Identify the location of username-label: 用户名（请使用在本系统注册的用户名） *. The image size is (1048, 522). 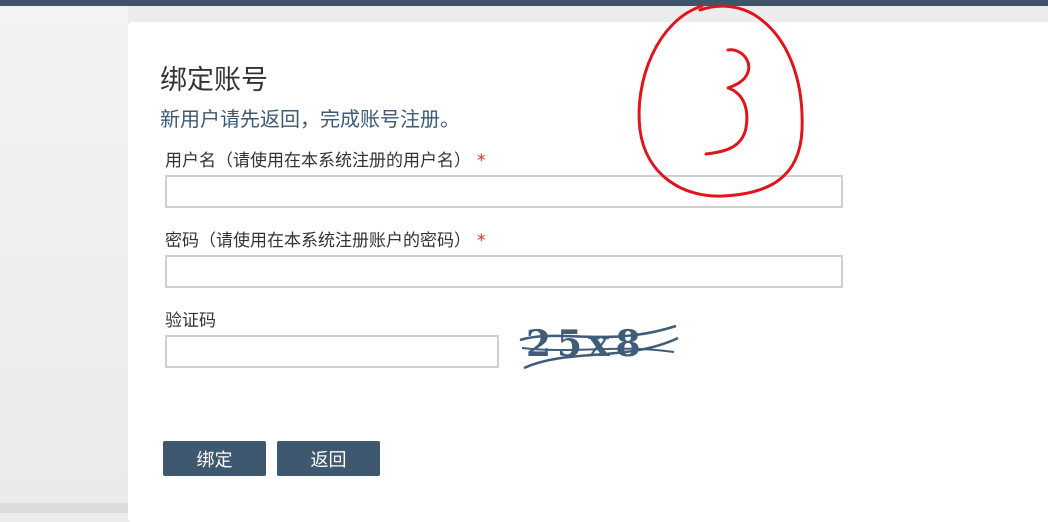
(325, 158).